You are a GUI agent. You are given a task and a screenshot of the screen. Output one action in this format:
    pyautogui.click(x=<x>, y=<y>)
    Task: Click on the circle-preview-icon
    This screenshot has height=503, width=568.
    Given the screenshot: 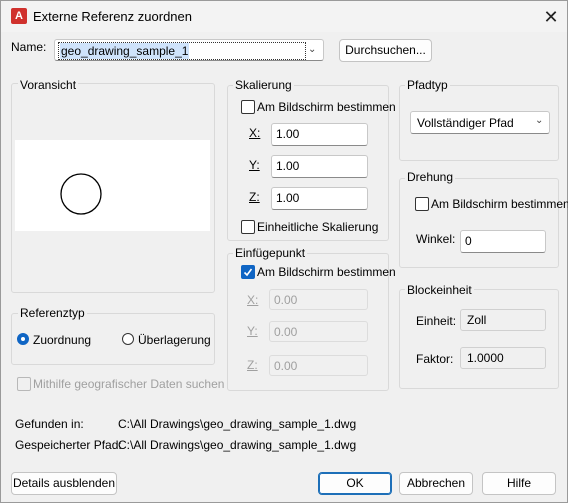 What is the action you would take?
    pyautogui.click(x=81, y=194)
    